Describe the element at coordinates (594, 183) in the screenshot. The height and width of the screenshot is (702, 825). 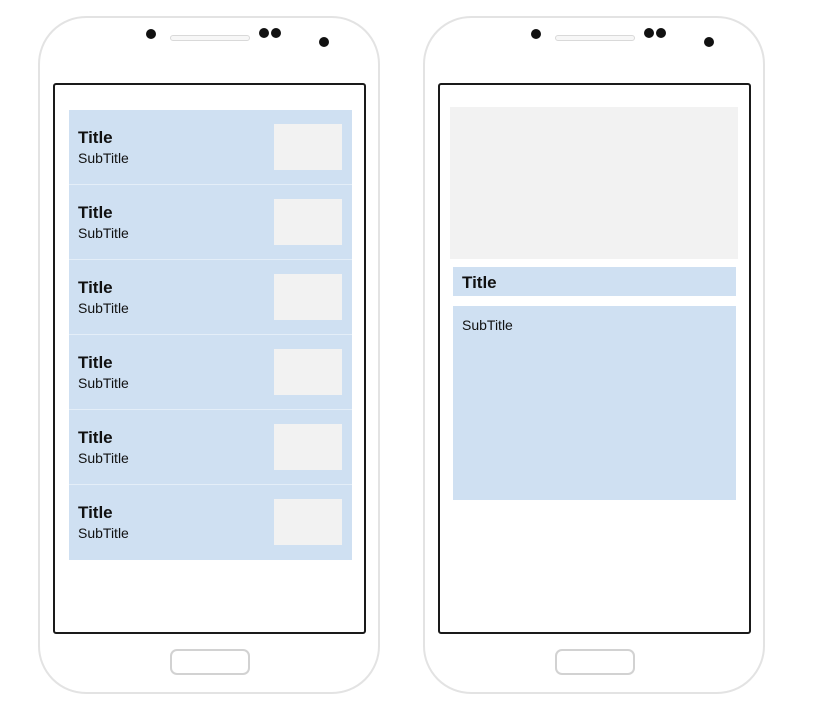
I see `detail-image-placeholder` at that location.